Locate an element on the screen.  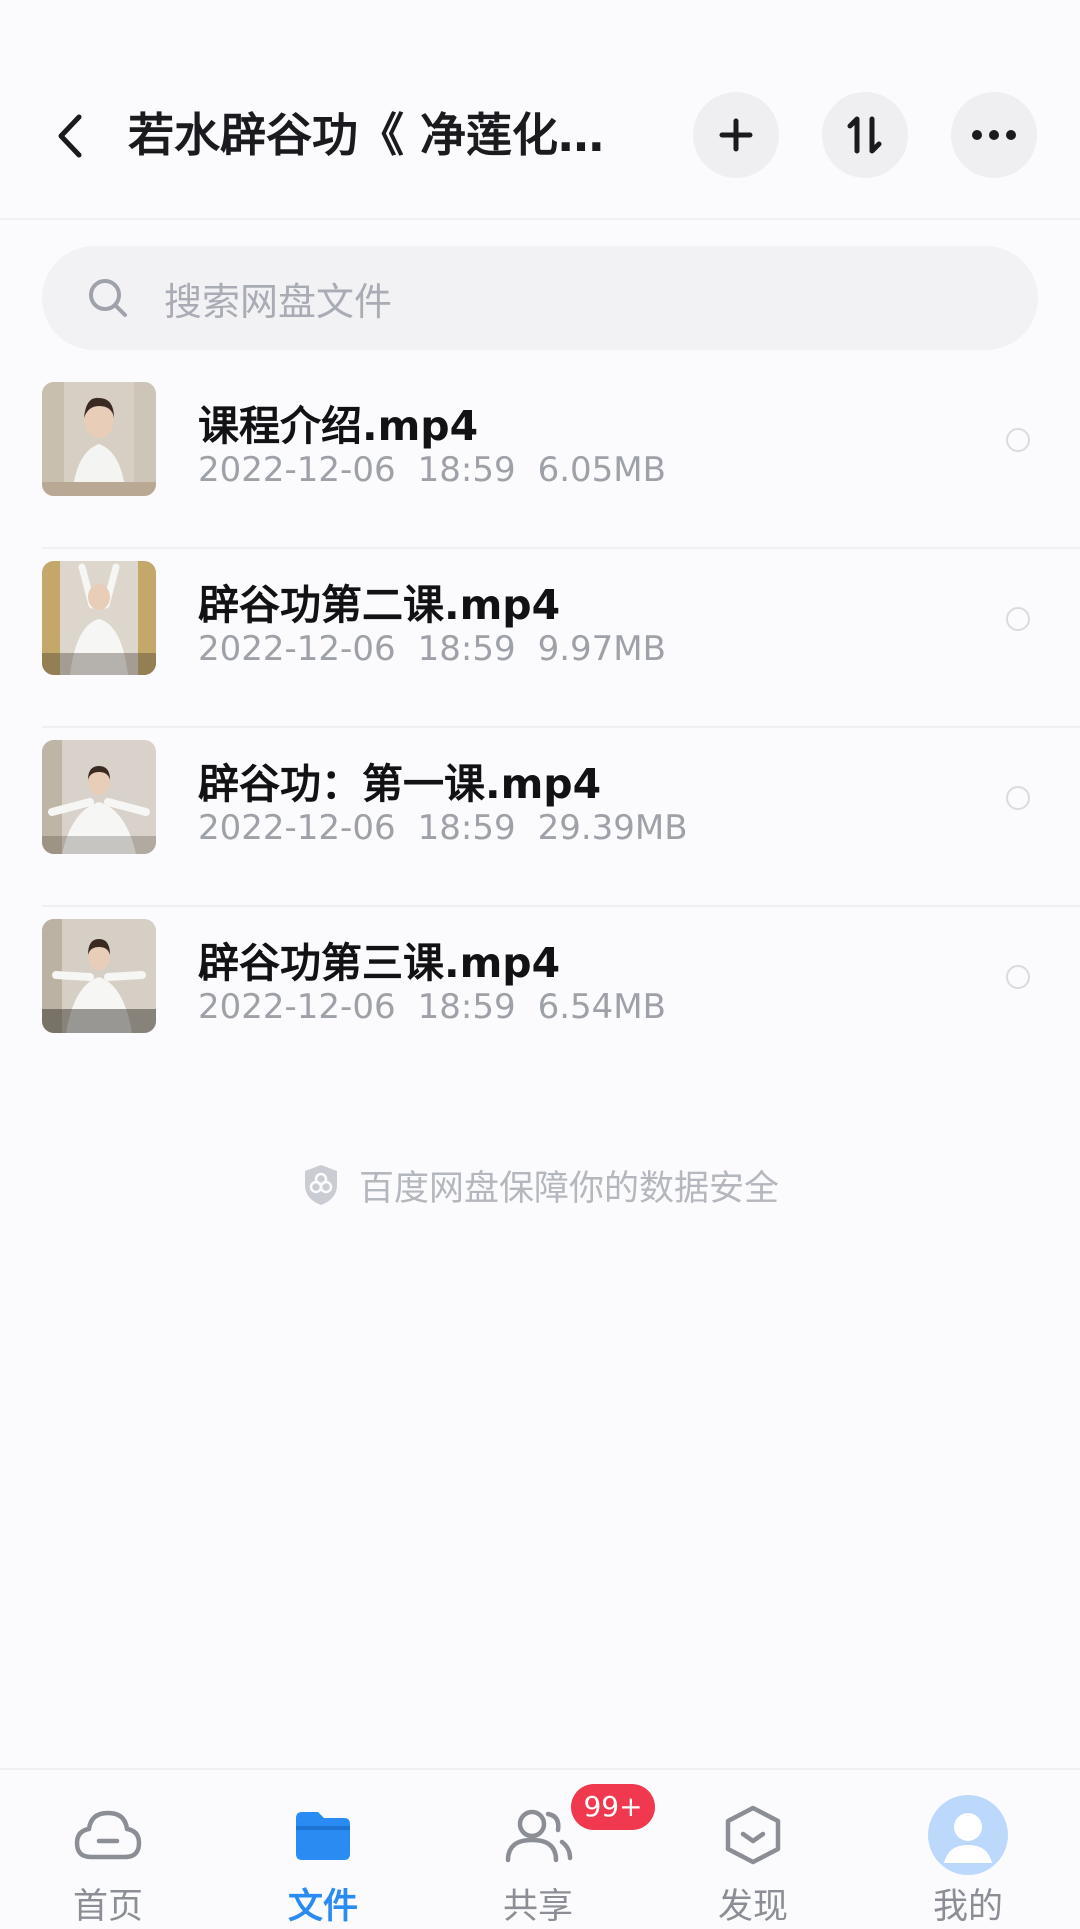
file-size: 6.05MB is located at coordinates (601, 470).